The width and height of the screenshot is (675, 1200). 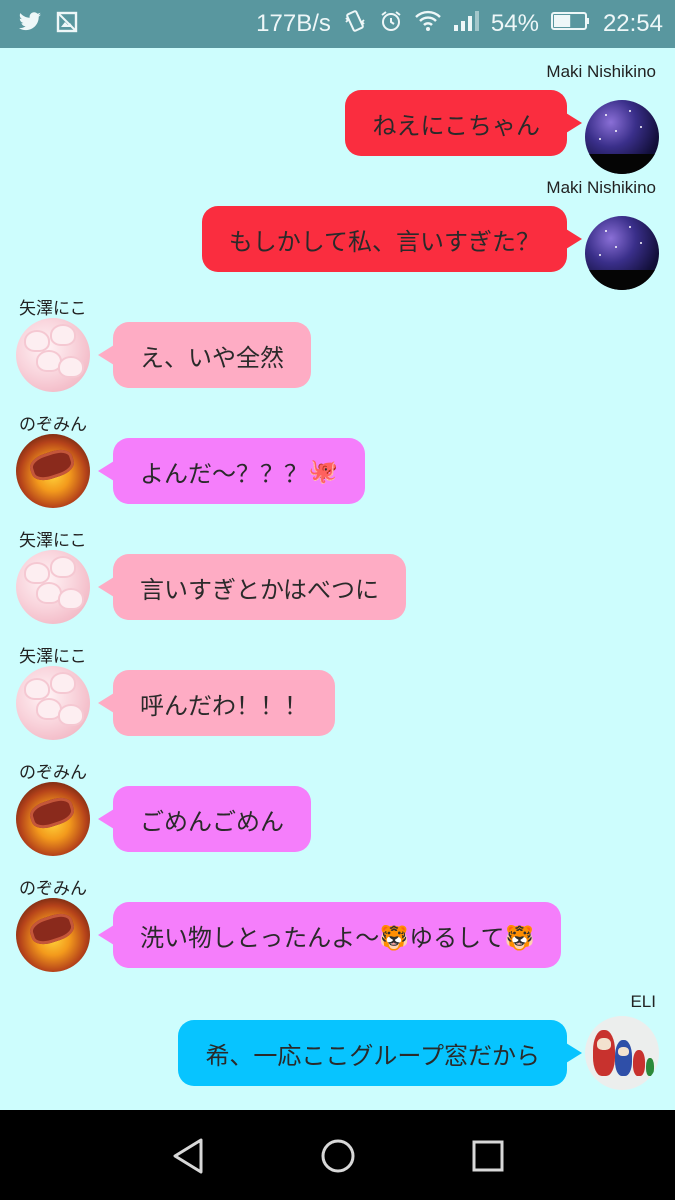 I want to click on message-bubble: よんだ～？？？ 🐙, so click(x=231, y=471).